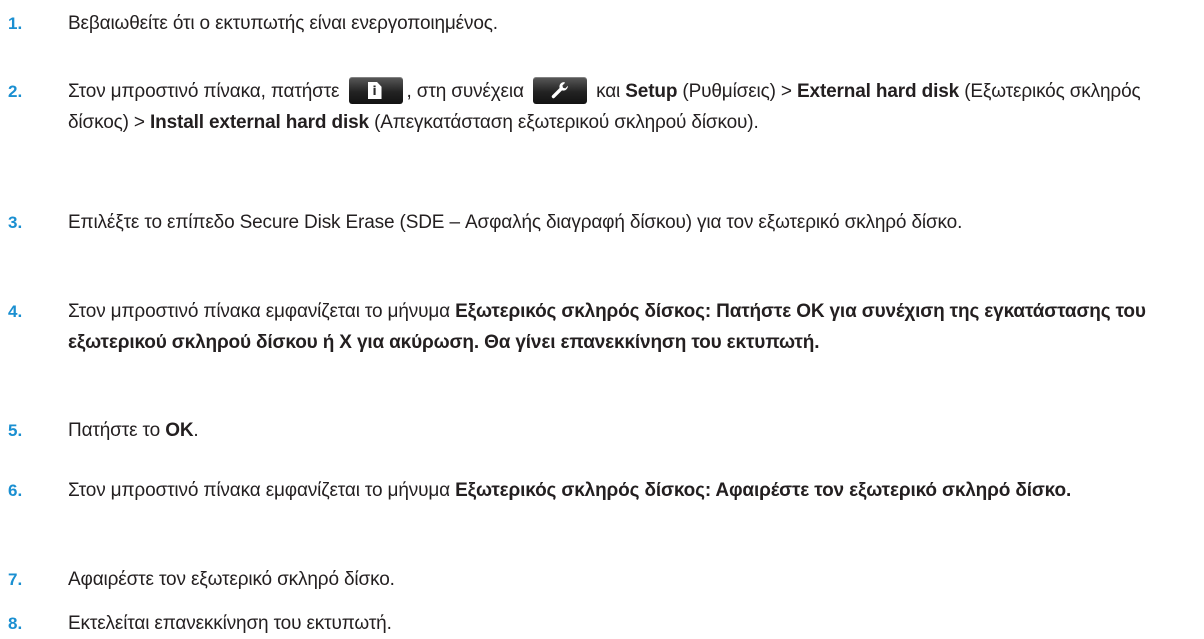  I want to click on step-number: 3., so click(15, 222).